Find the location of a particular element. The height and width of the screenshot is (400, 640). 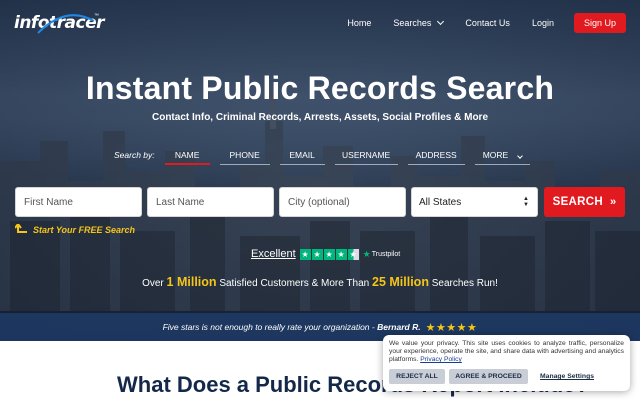

nav-searches-dropdown: Searches is located at coordinates (419, 22).